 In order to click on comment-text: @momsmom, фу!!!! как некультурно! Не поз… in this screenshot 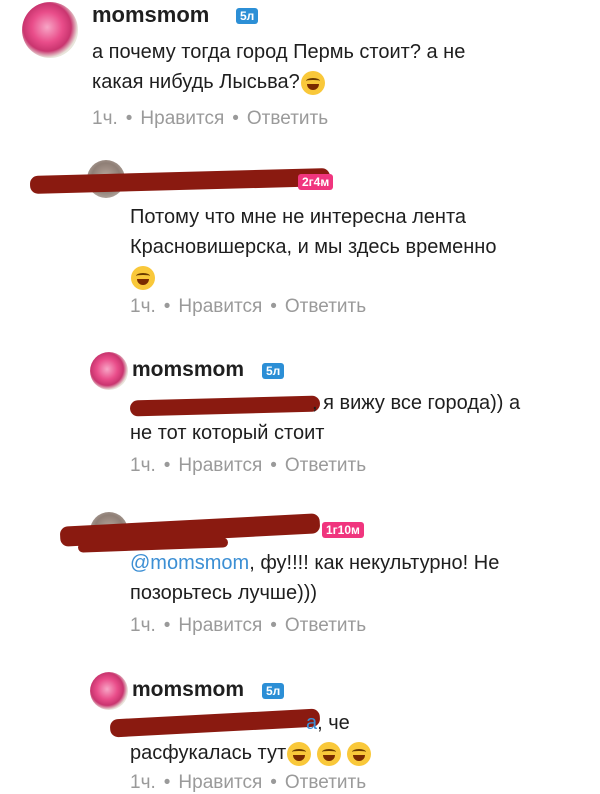, I will do `click(315, 578)`.